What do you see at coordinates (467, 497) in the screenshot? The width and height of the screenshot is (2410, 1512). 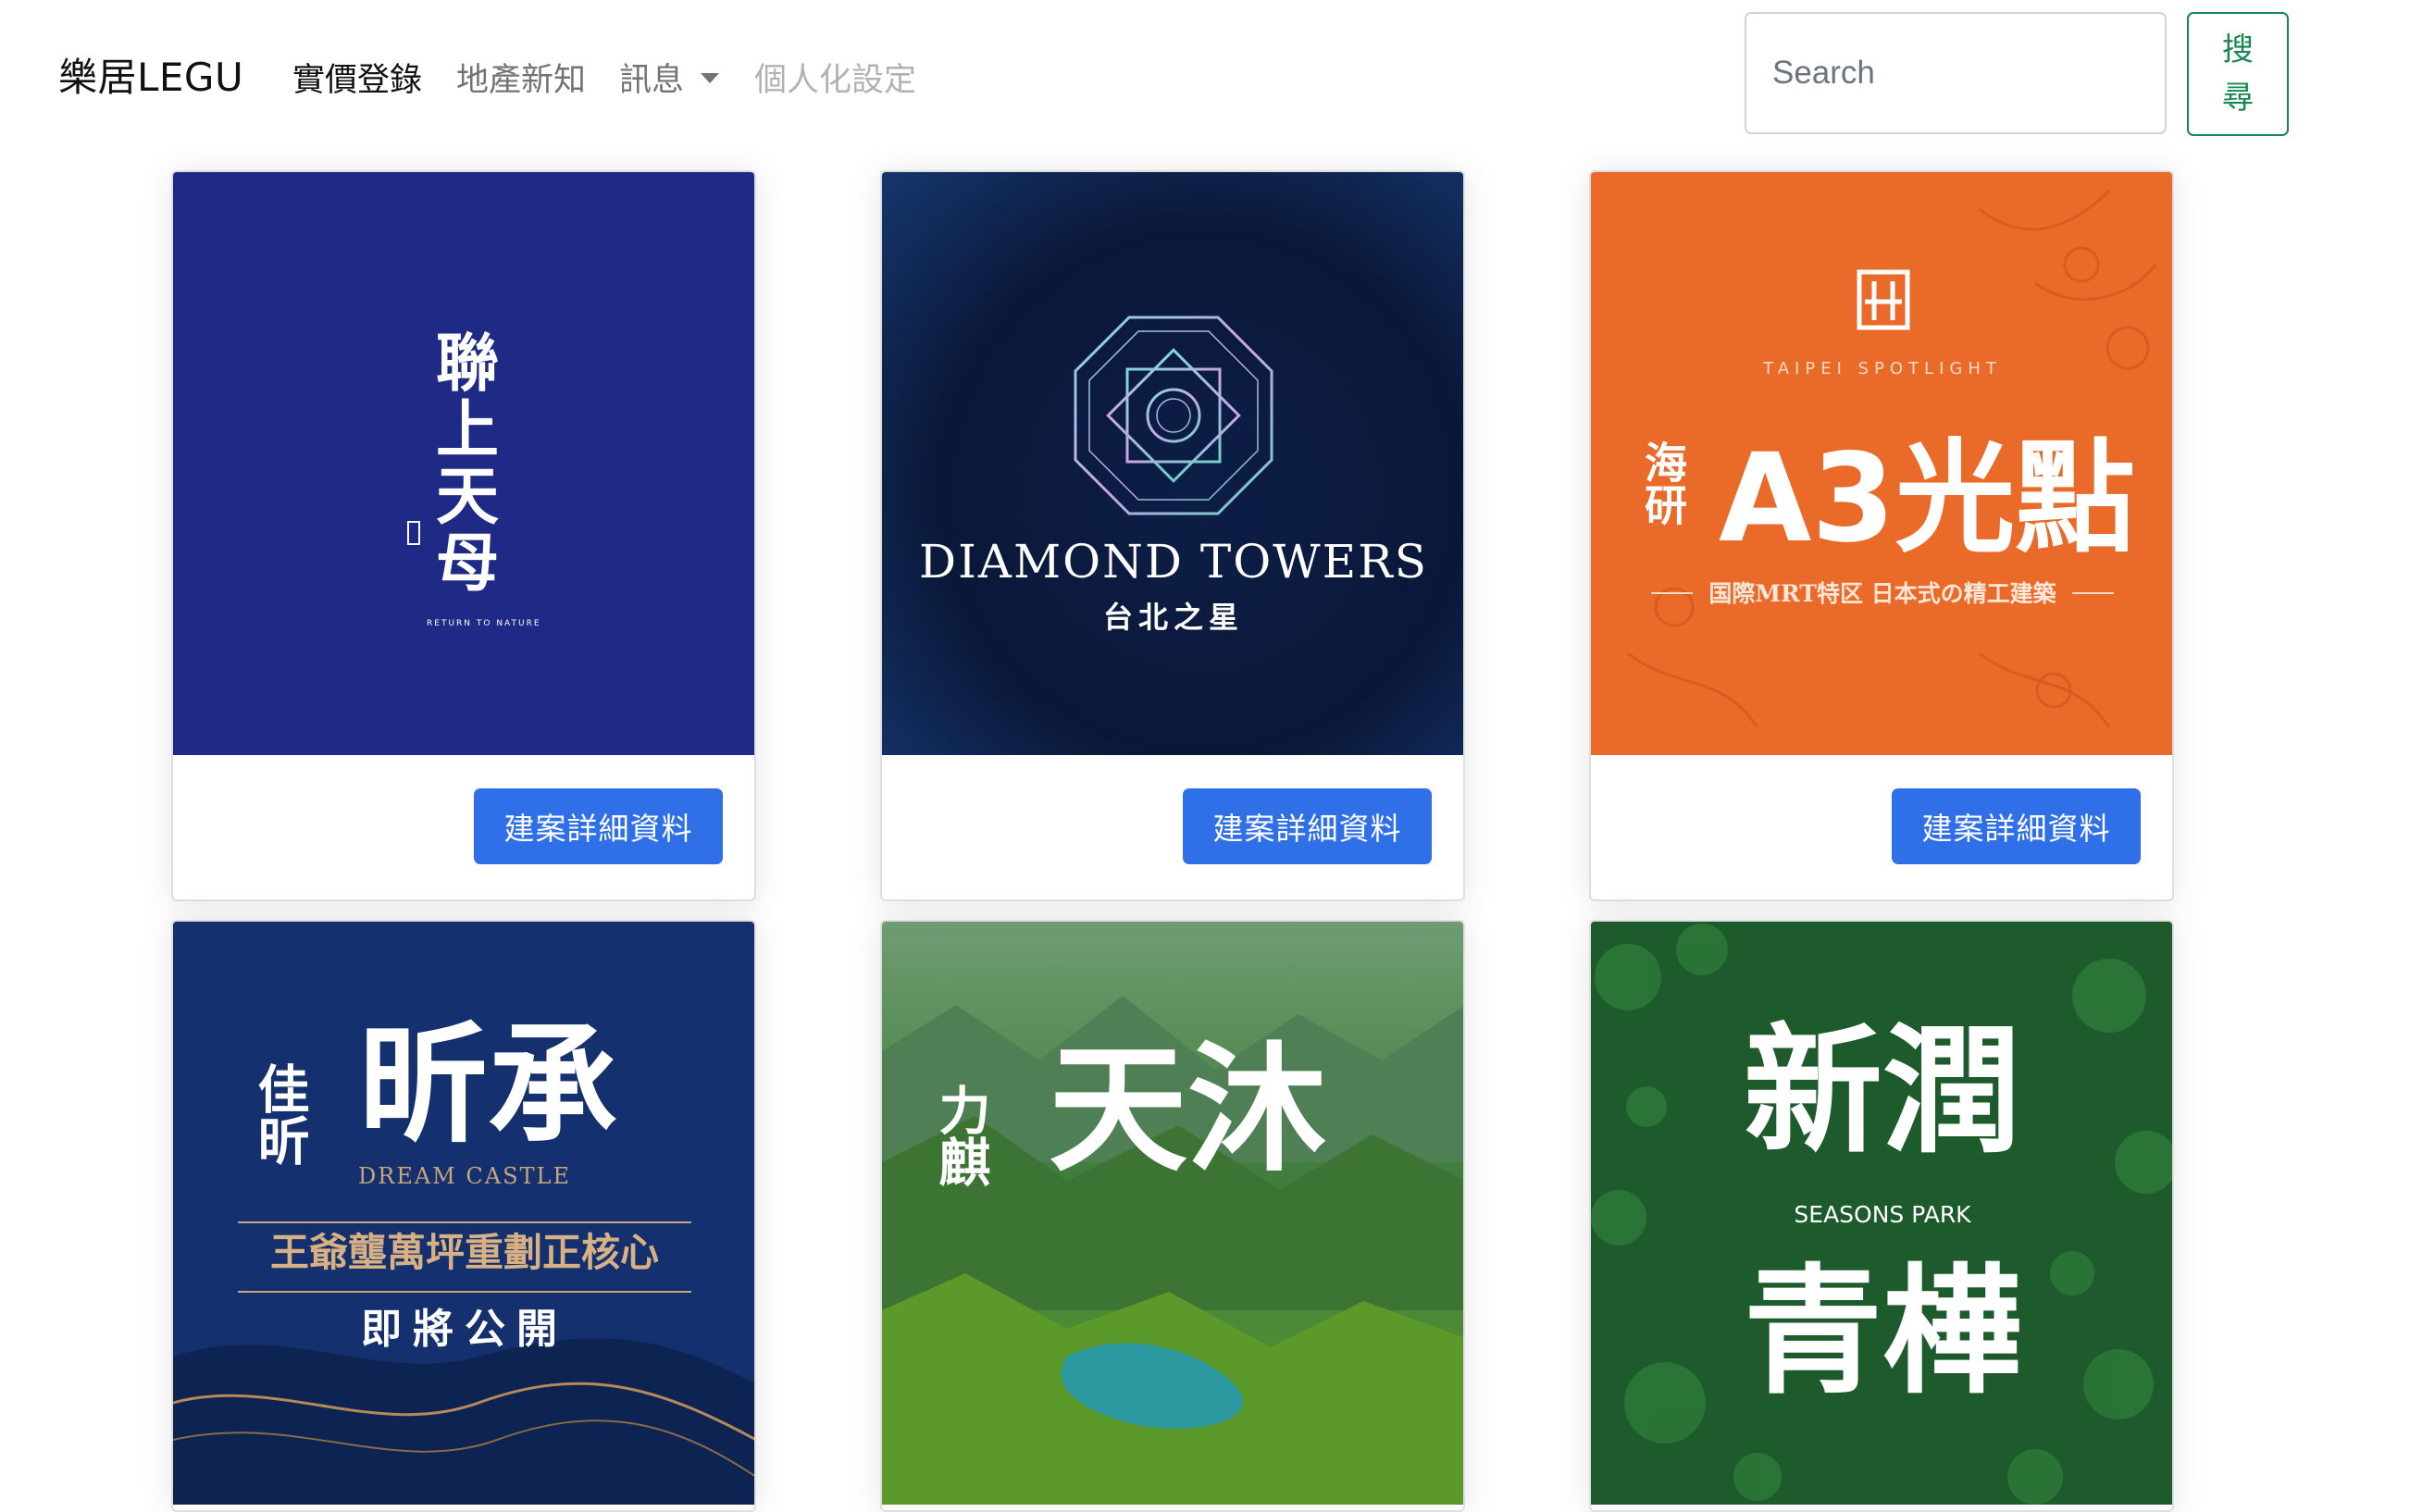 I see `card1-title-char-3: 天` at bounding box center [467, 497].